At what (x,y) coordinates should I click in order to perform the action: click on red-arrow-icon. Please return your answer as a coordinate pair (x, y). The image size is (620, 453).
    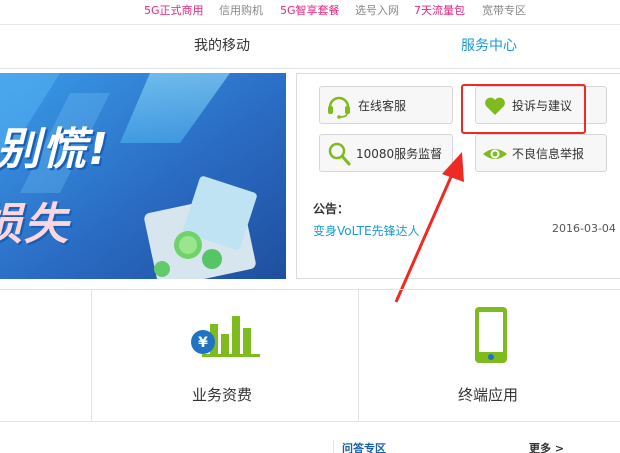
    Looking at the image, I should click on (429, 227).